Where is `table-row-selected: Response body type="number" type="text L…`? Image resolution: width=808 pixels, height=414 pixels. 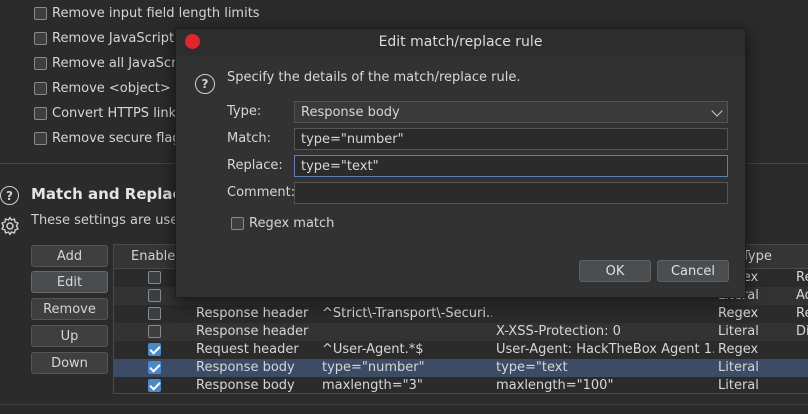
table-row-selected: Response body type="number" type="text L… is located at coordinates (461, 368).